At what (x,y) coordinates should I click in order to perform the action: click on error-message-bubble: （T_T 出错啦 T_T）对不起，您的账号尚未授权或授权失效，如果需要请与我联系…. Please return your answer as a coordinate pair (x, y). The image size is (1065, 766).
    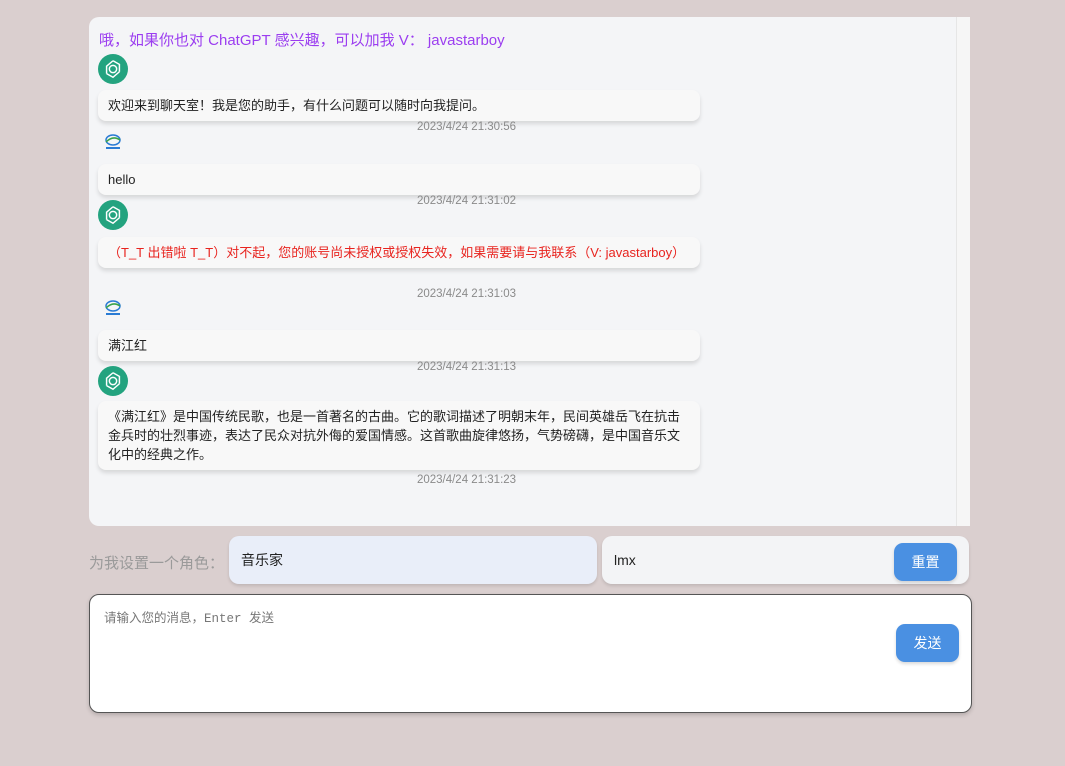
    Looking at the image, I should click on (399, 252).